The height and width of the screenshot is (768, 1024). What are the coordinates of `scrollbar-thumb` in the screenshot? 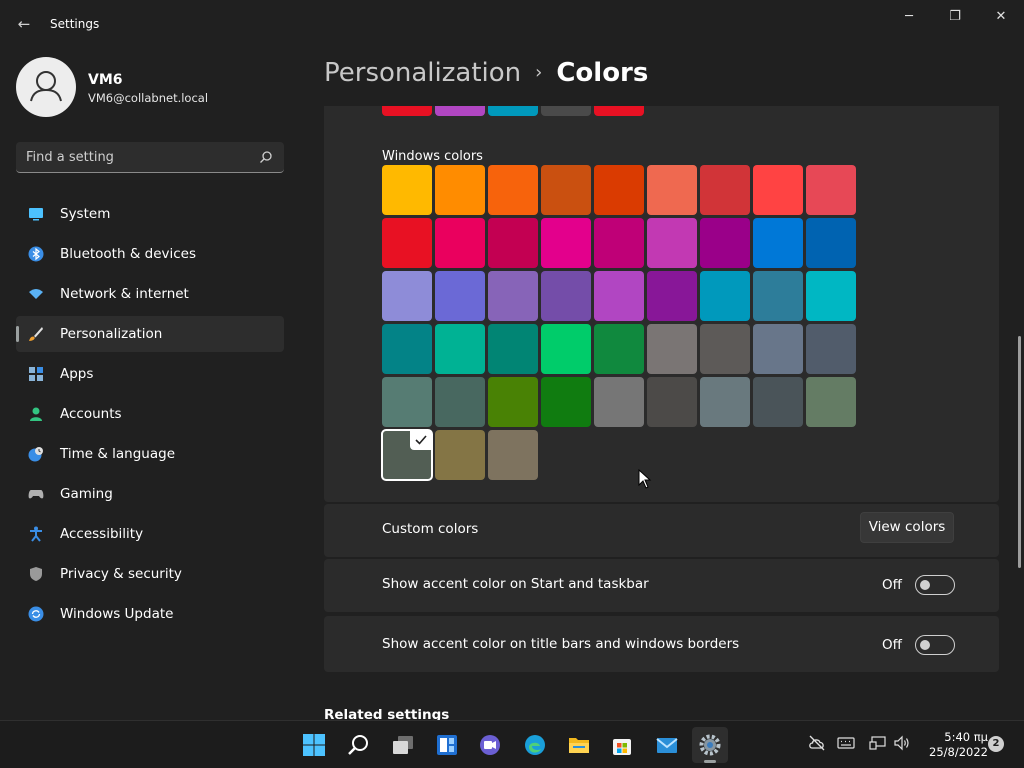 It's located at (1019, 452).